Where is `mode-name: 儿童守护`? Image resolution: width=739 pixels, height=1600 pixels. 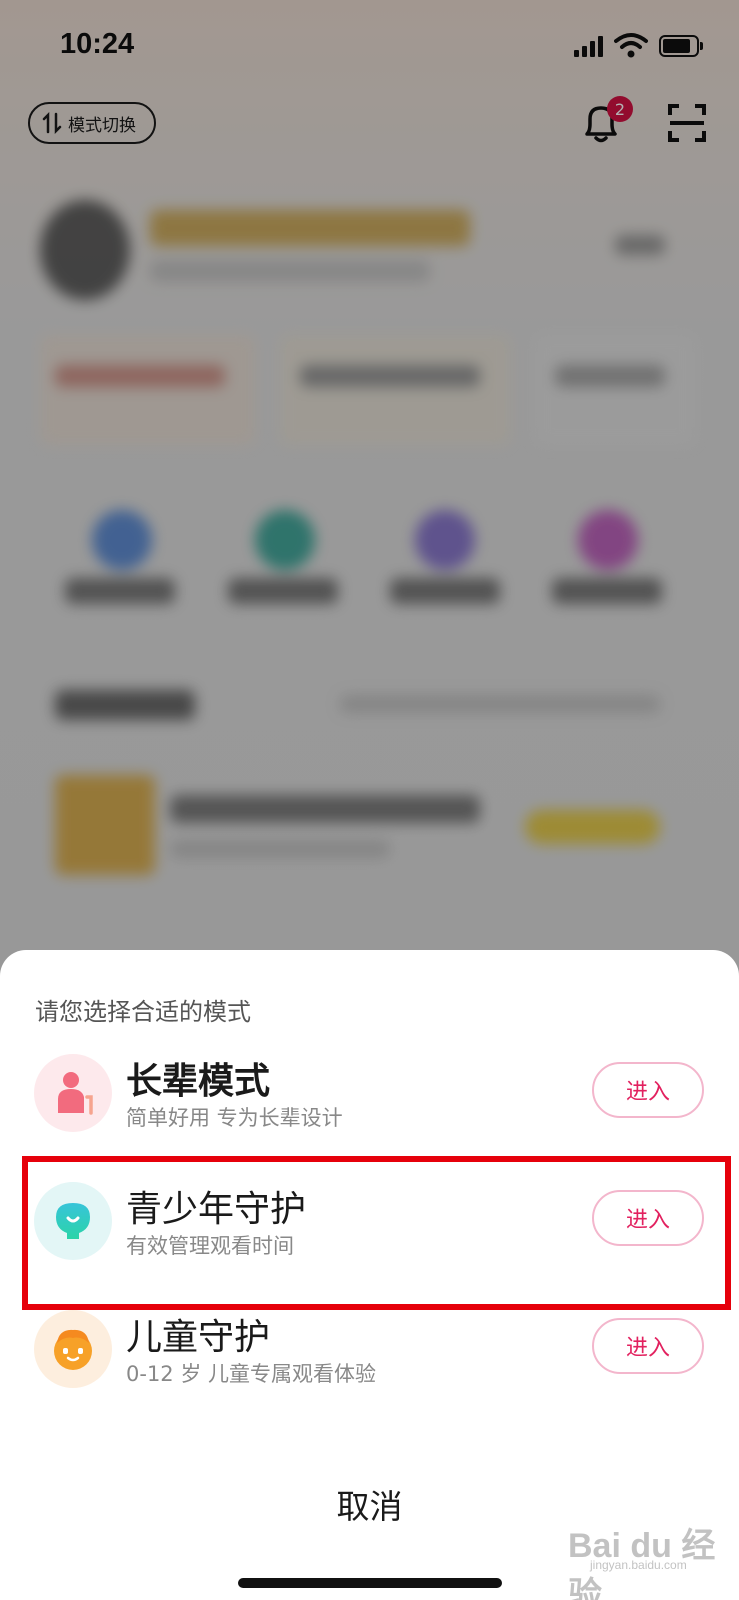
mode-name: 儿童守护 is located at coordinates (198, 1337).